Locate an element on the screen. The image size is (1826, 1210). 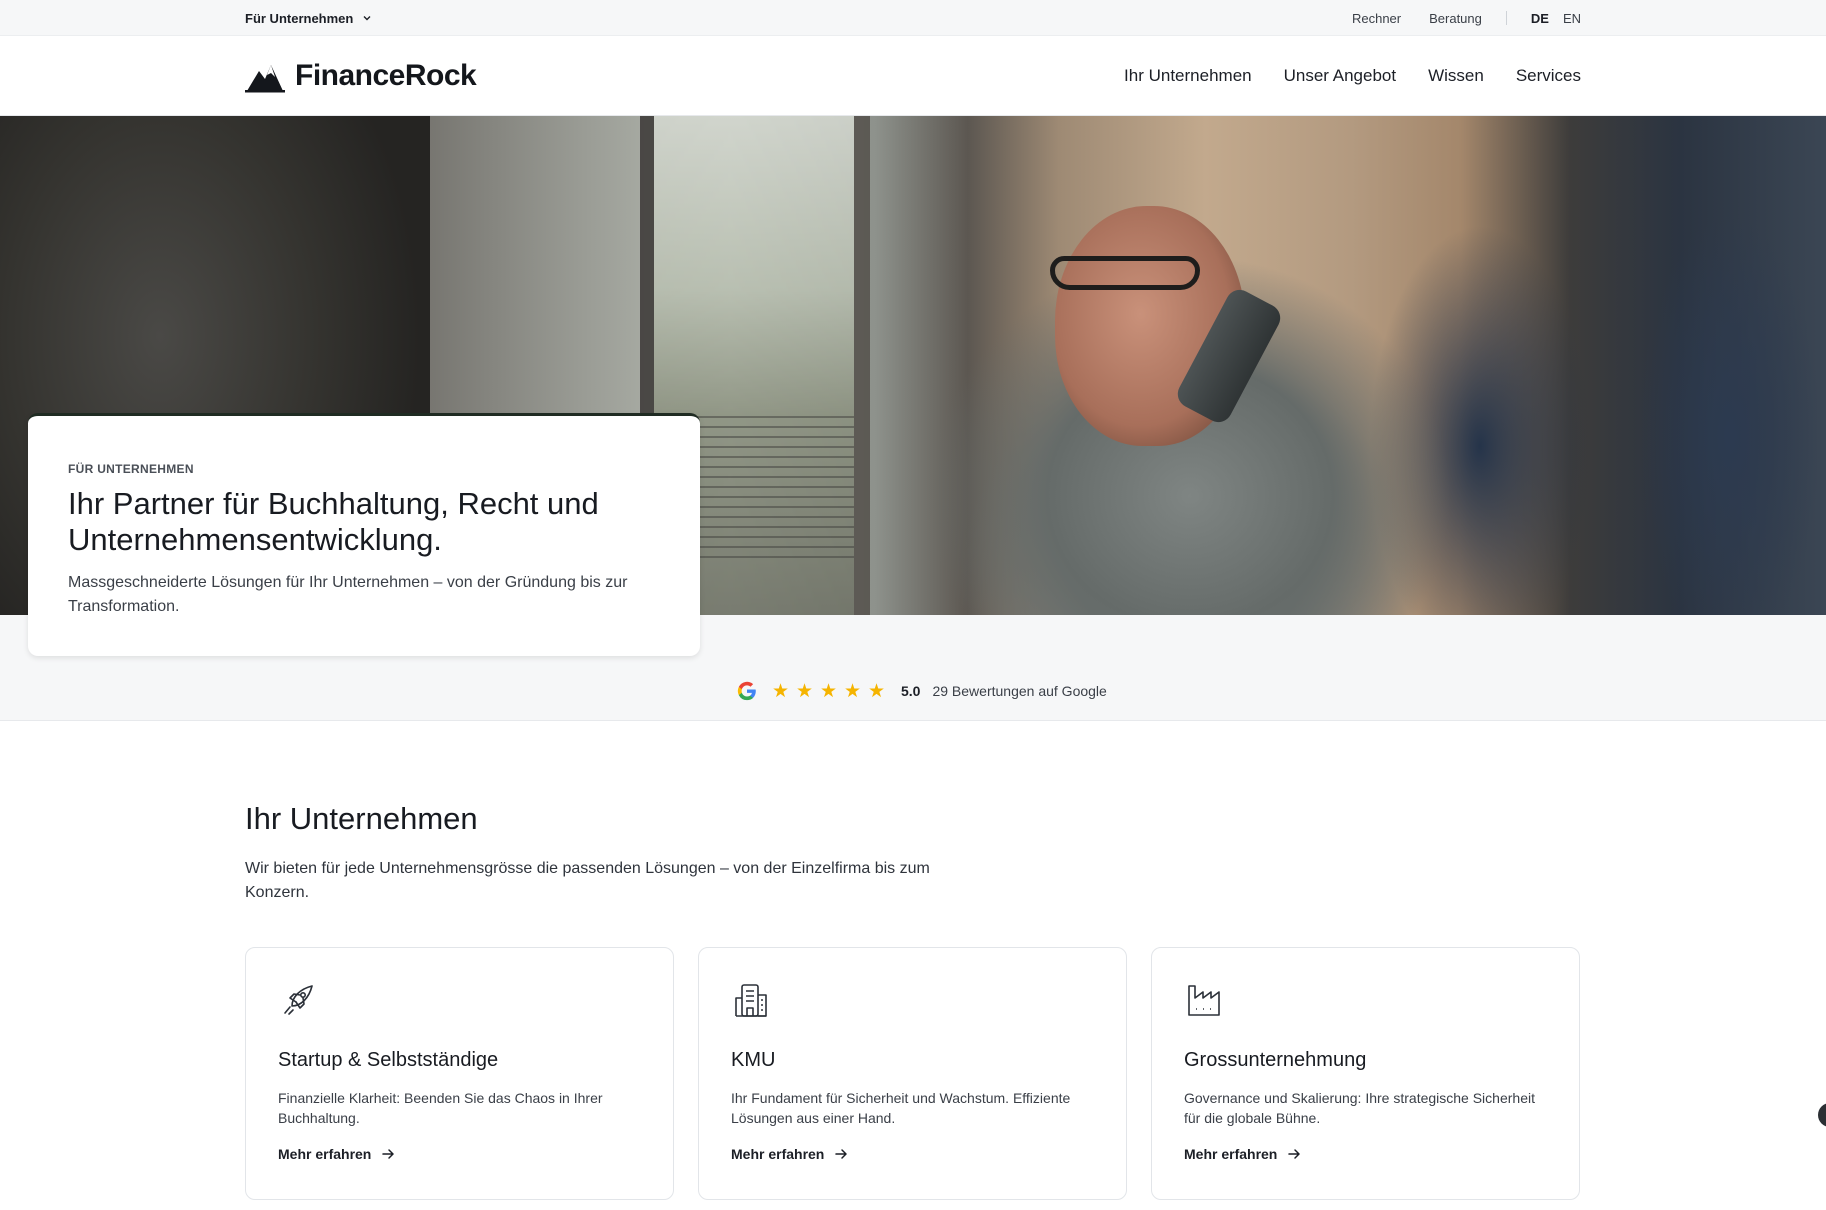
card-title: Startup & Selbstständige is located at coordinates (388, 1060).